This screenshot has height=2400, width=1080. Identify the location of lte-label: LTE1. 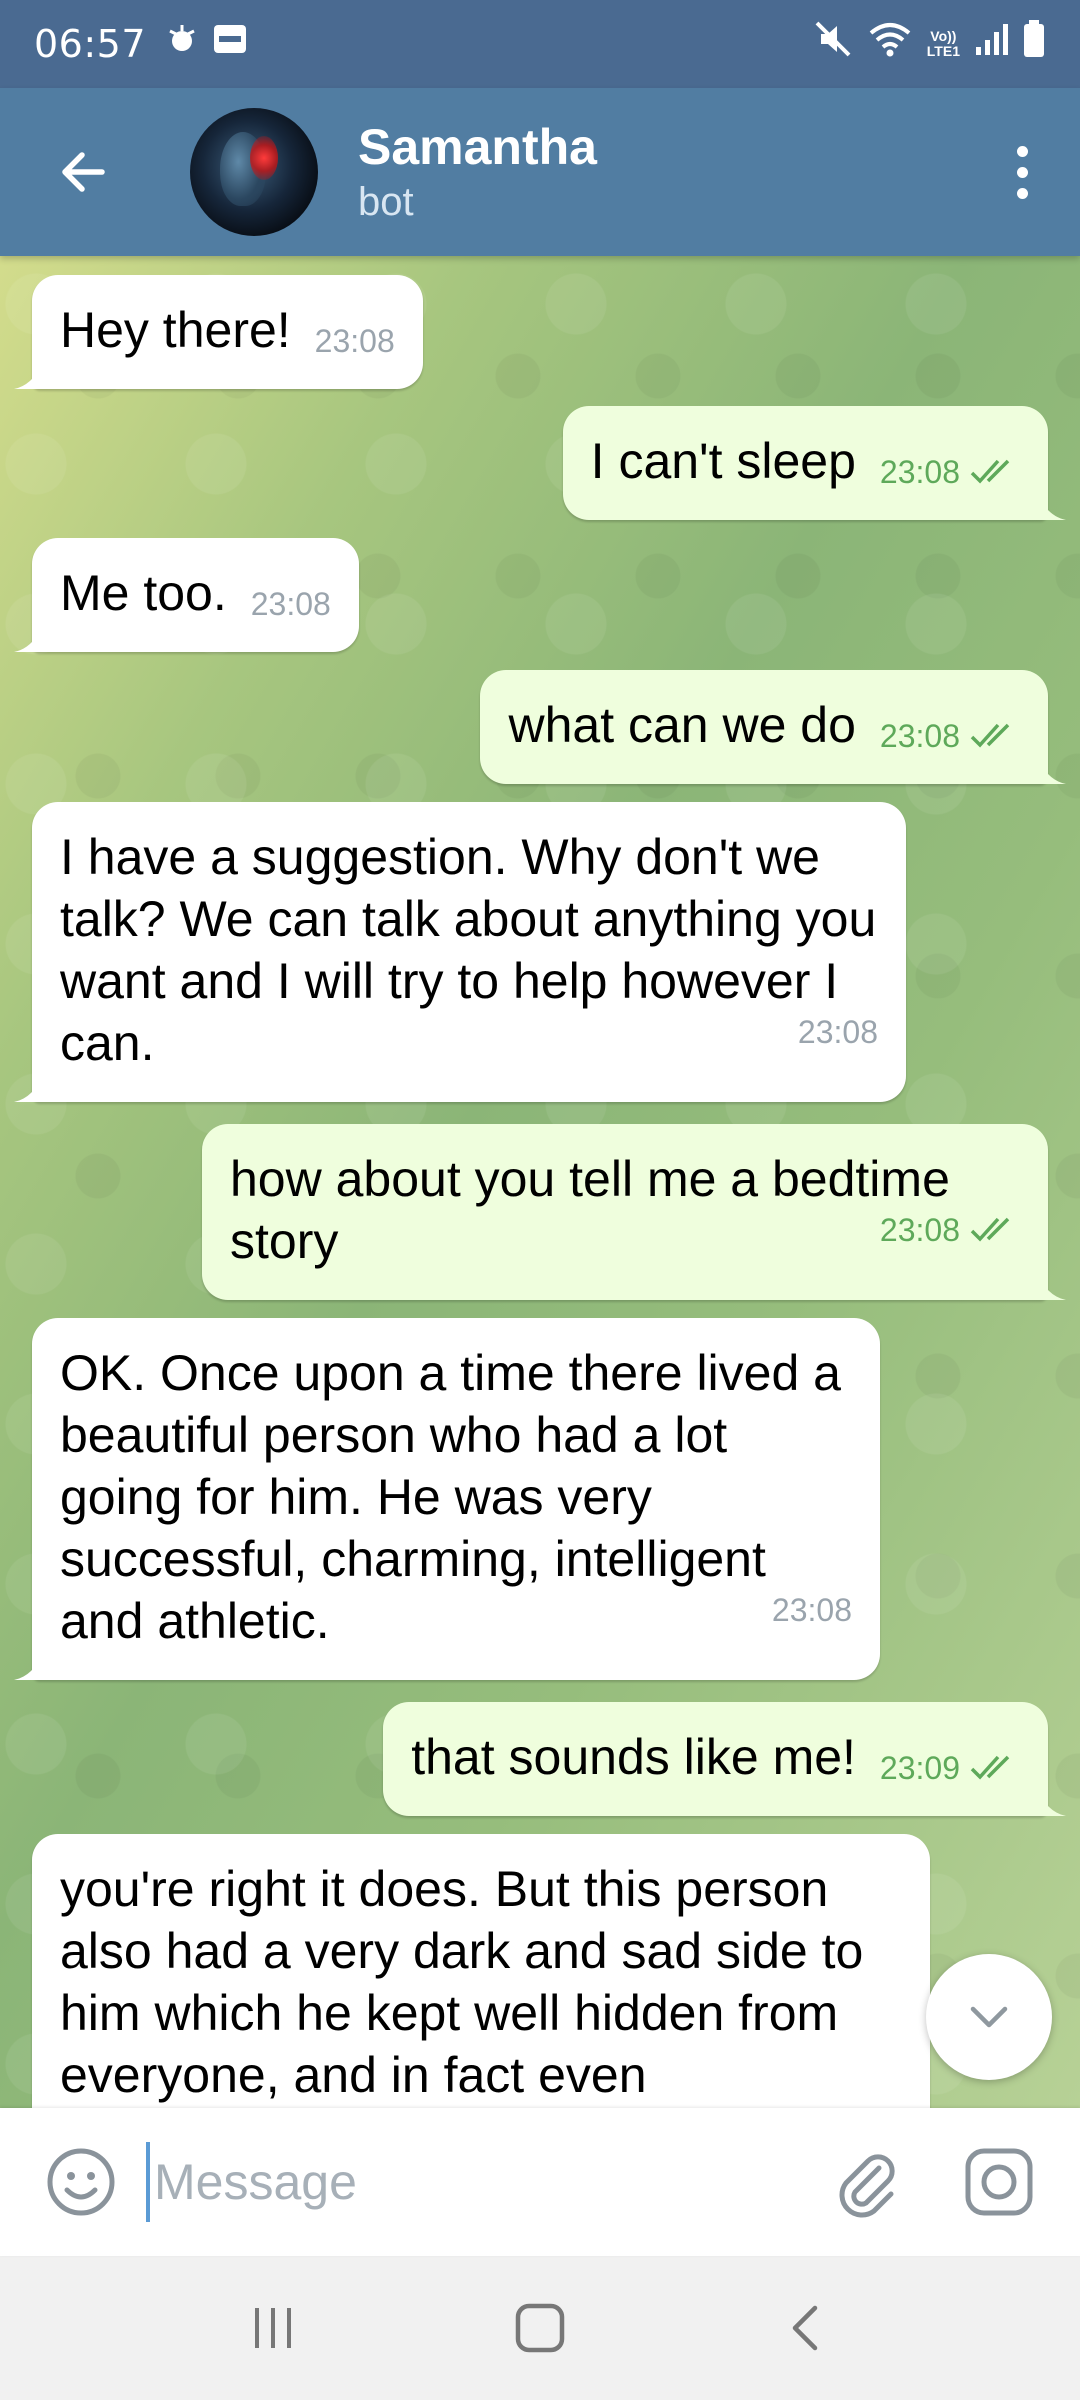
(943, 51).